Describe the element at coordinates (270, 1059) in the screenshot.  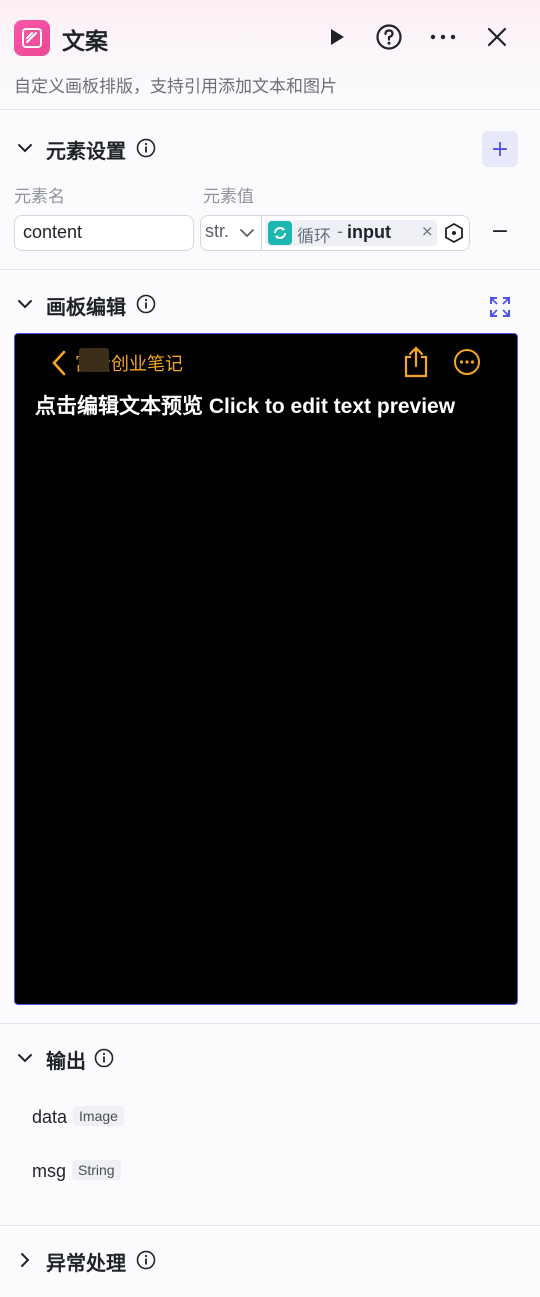
I see `output-header: 输出` at that location.